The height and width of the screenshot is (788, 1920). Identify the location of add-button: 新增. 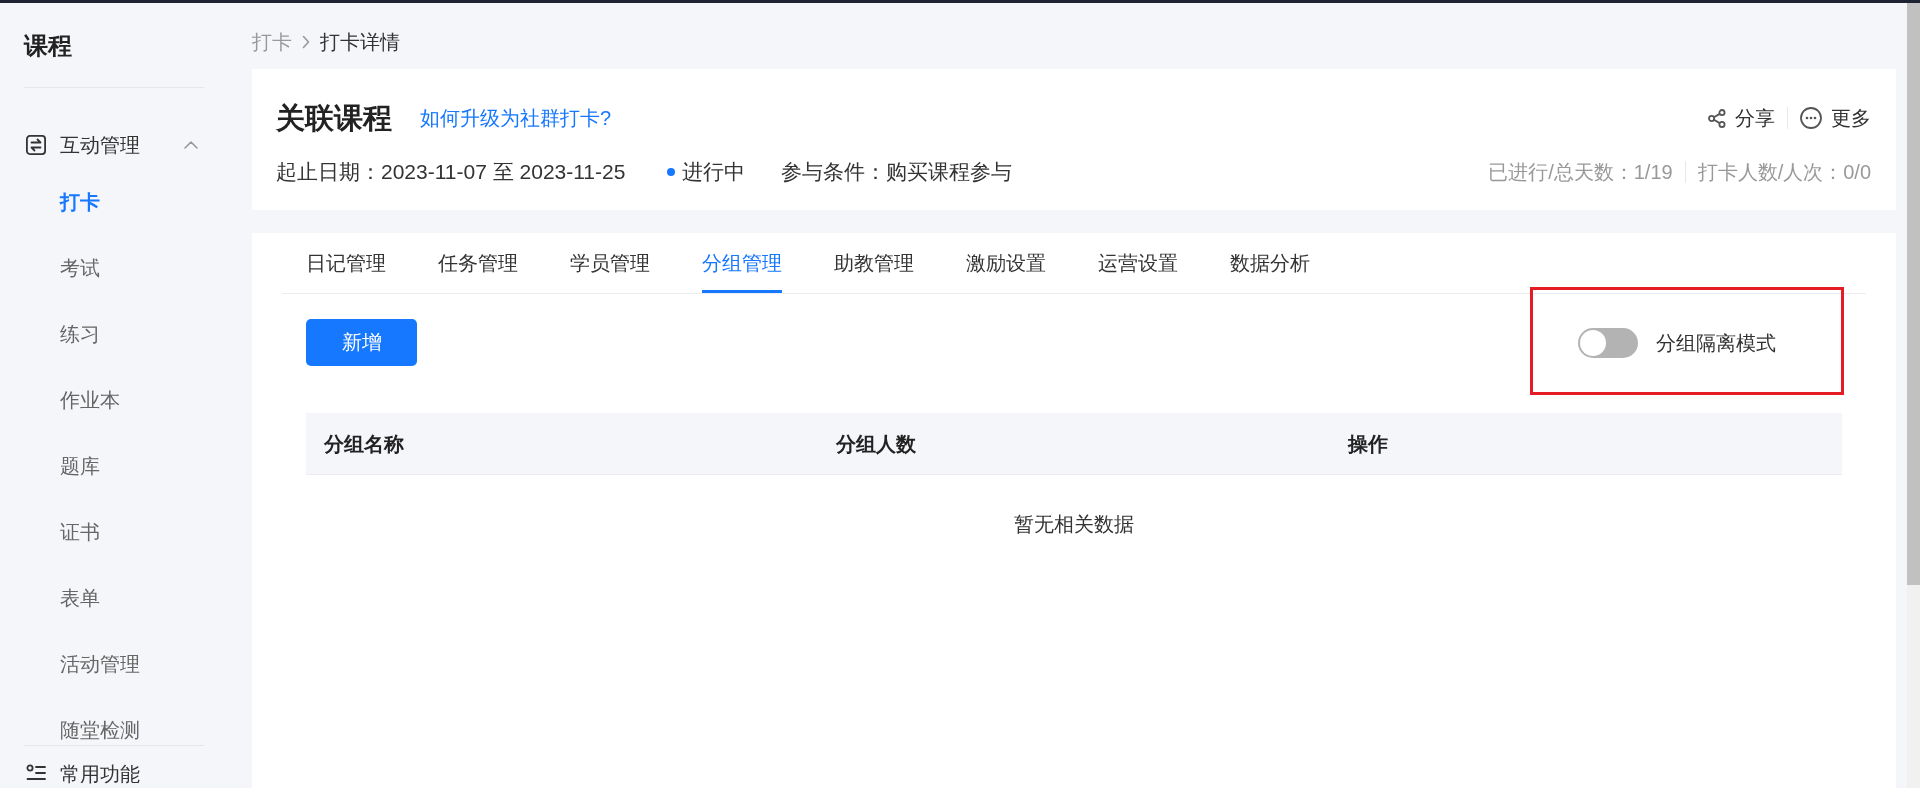
(361, 342).